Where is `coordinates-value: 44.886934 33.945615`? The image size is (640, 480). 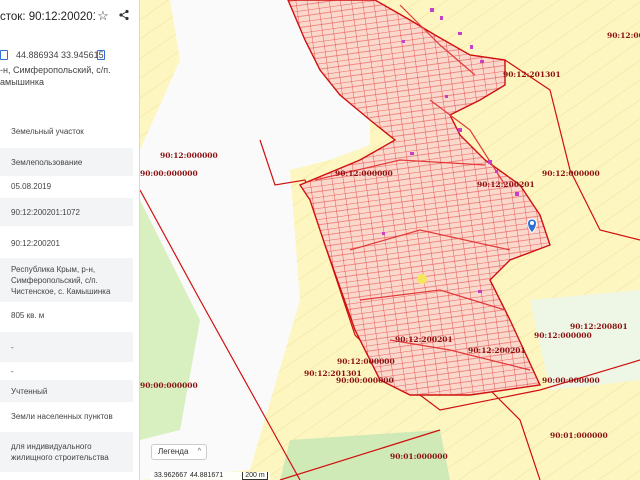
coordinates-value: 44.886934 33.945615 is located at coordinates (60, 55).